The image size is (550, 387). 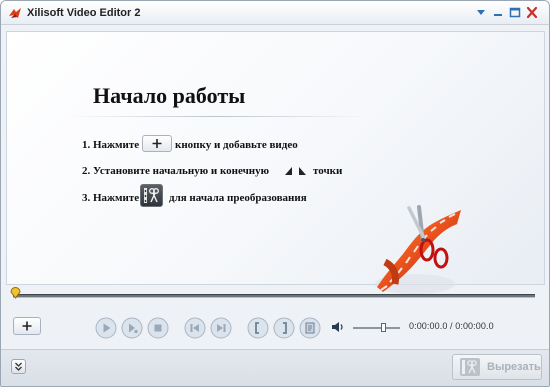 I want to click on play-icon, so click(x=106, y=328).